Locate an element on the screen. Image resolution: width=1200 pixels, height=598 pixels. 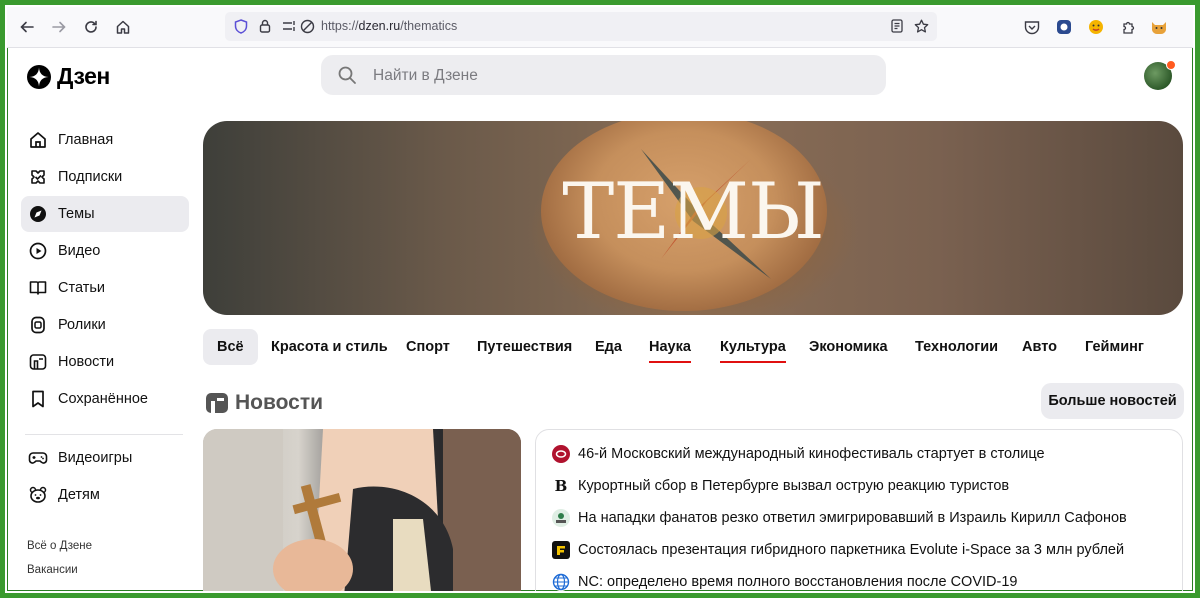
more-news-button: Больше новостей is located at coordinates (1112, 401).